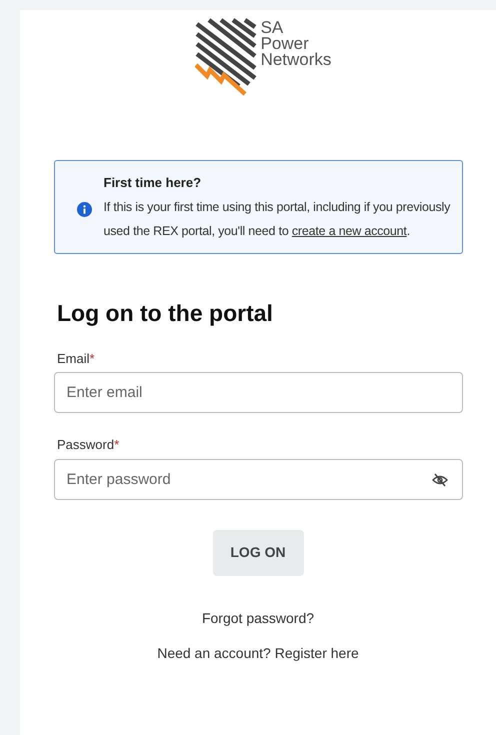 This screenshot has width=496, height=735. What do you see at coordinates (296, 60) in the screenshot?
I see `logo-text: Networks` at bounding box center [296, 60].